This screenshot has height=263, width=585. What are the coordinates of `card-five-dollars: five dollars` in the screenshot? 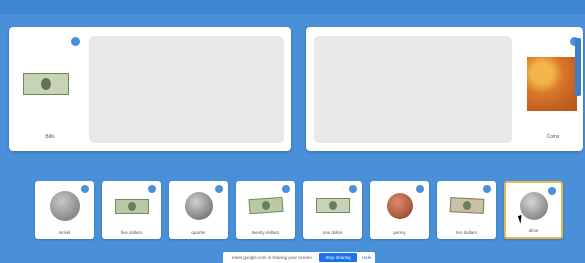 It's located at (131, 210).